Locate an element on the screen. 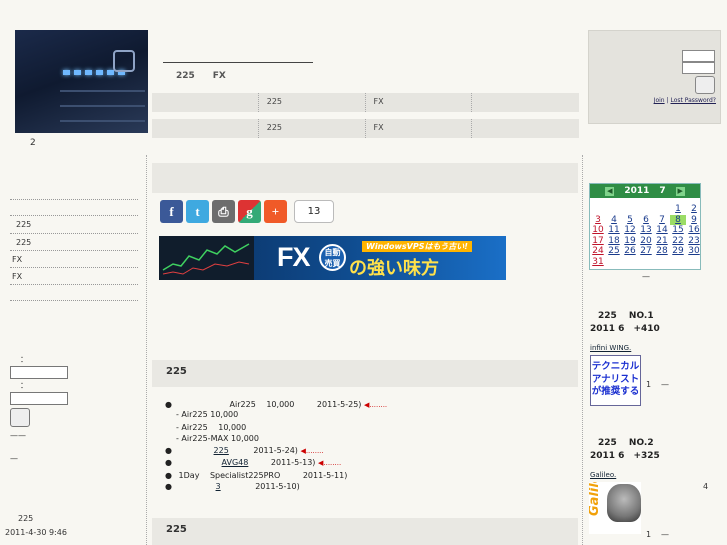  banner-fx-text: FX is located at coordinates (294, 257).